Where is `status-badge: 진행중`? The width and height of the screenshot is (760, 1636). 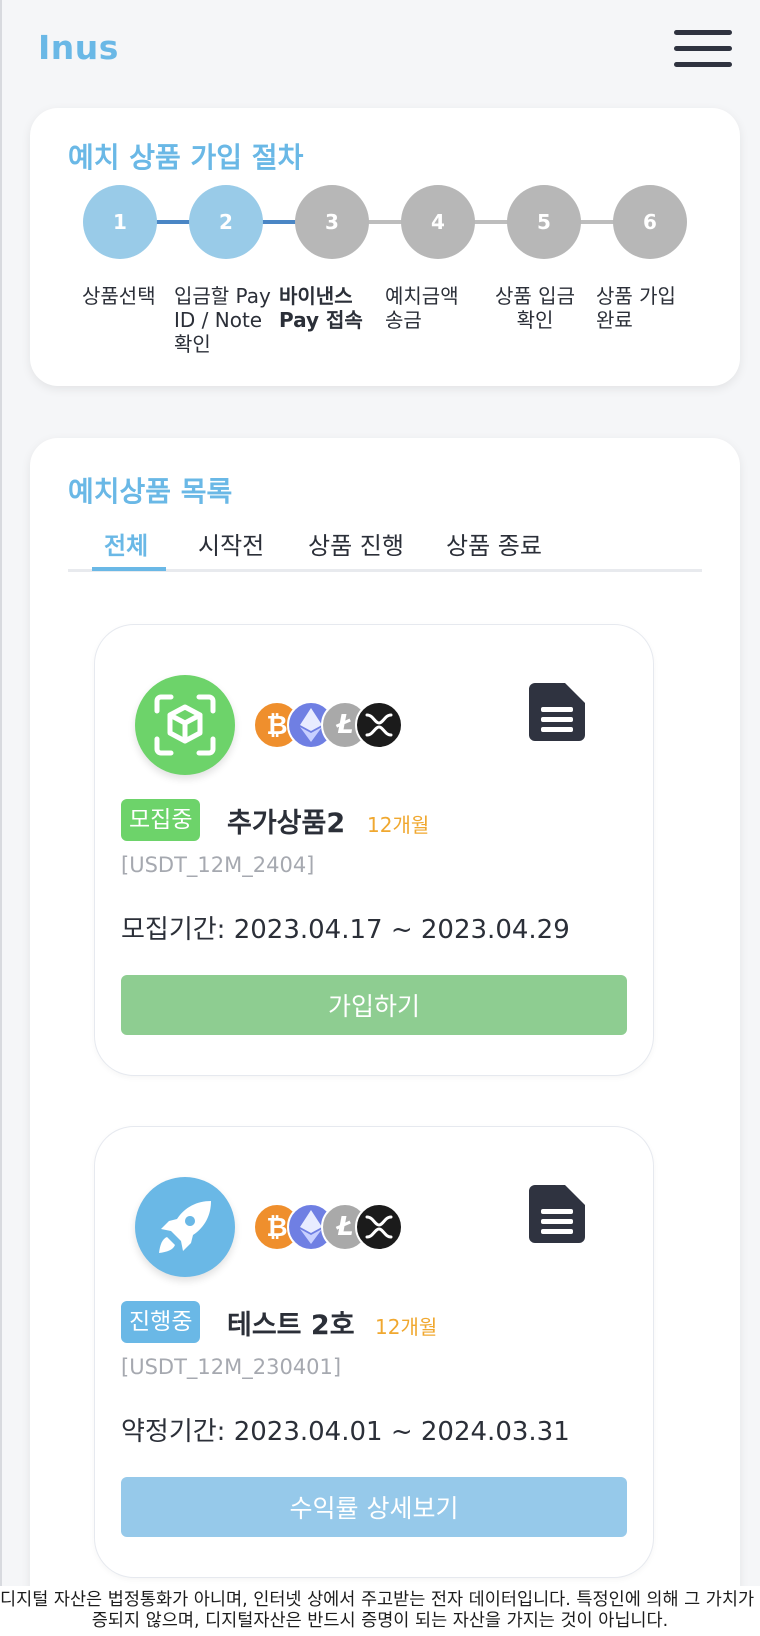 status-badge: 진행중 is located at coordinates (161, 1322).